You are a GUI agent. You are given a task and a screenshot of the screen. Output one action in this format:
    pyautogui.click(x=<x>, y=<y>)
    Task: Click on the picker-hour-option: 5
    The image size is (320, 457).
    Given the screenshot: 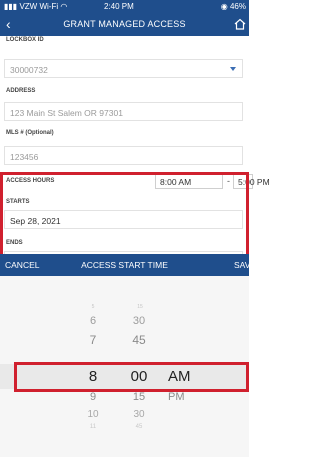 What is the action you would take?
    pyautogui.click(x=93, y=307)
    